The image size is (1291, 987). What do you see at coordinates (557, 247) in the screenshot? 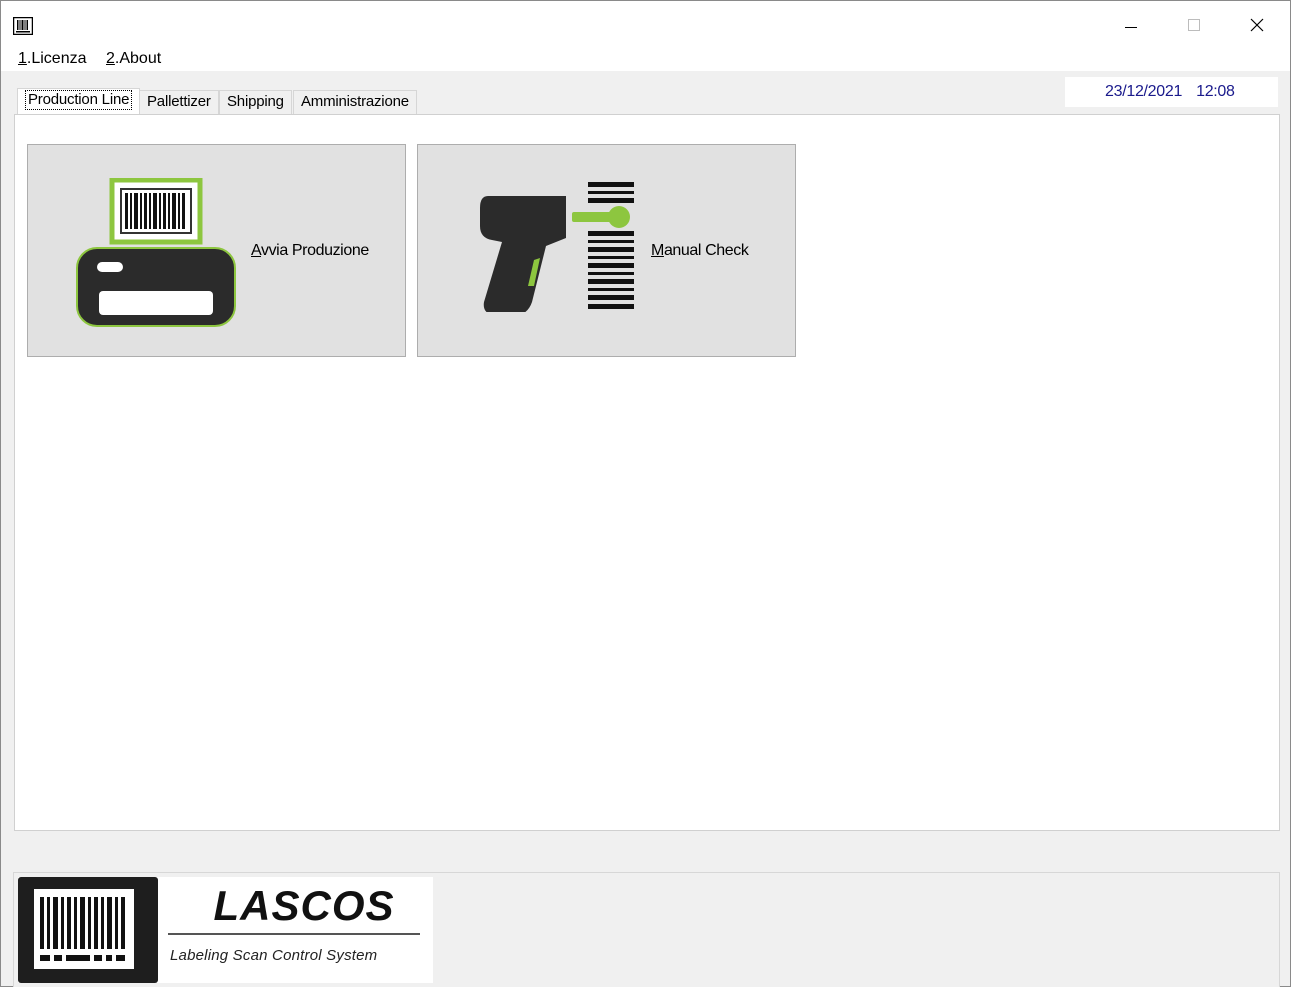
I see `barcode-scanner-icon` at bounding box center [557, 247].